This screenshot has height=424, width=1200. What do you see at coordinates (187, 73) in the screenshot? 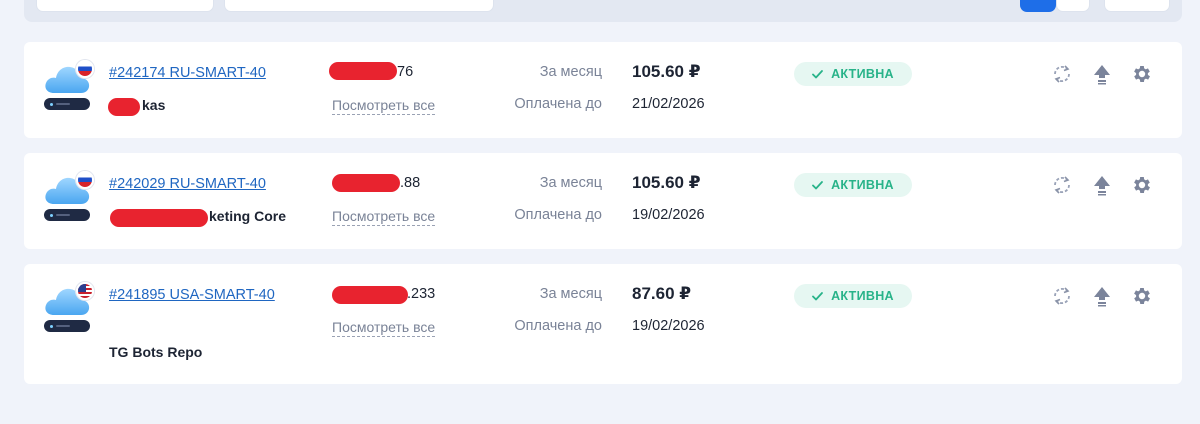
I see `server-id-link: #242174 RU-SMART-40` at bounding box center [187, 73].